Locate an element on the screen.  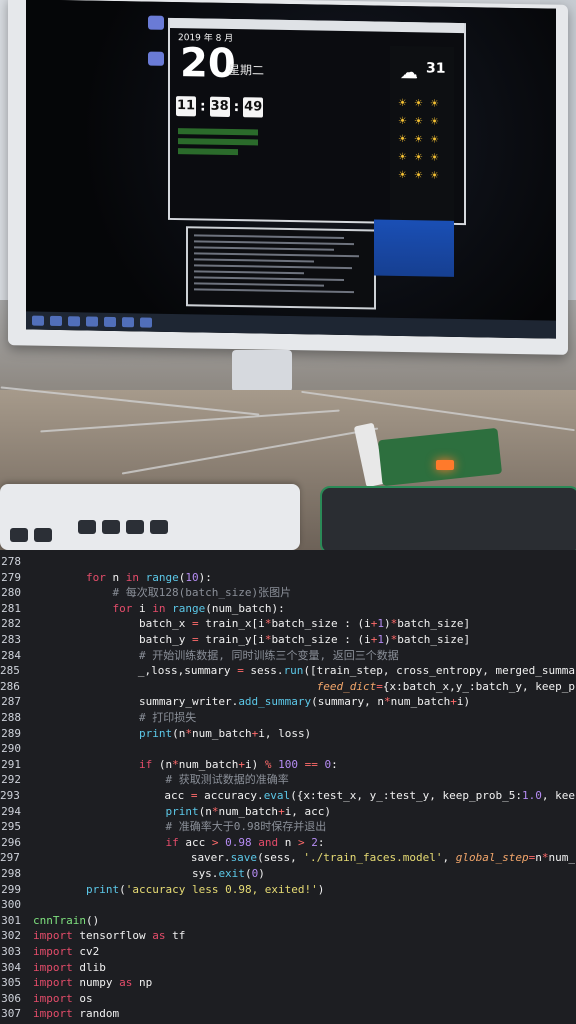
code-token: + is located at coordinates (453, 702).